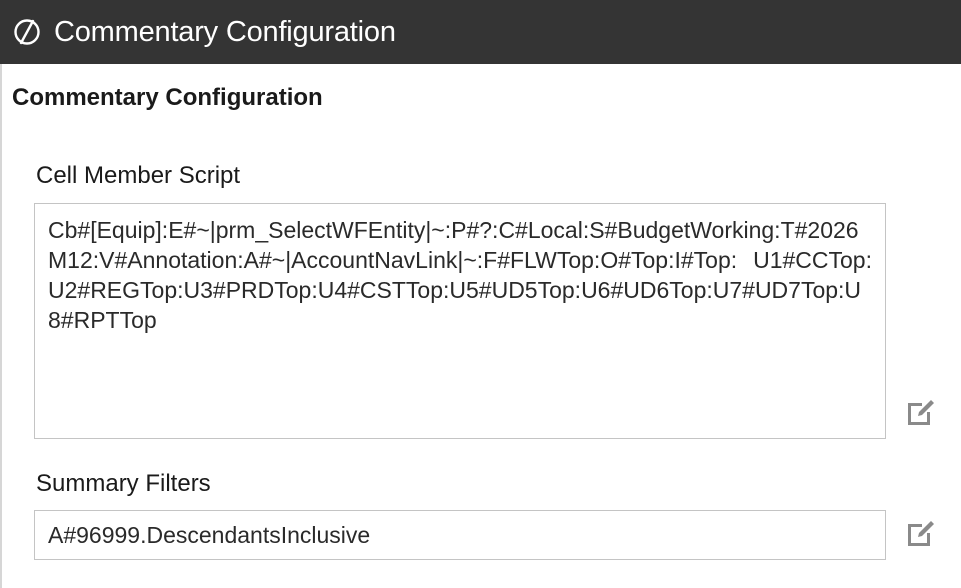  Describe the element at coordinates (480, 32) in the screenshot. I see `title-bar: Commentary Configuration` at that location.